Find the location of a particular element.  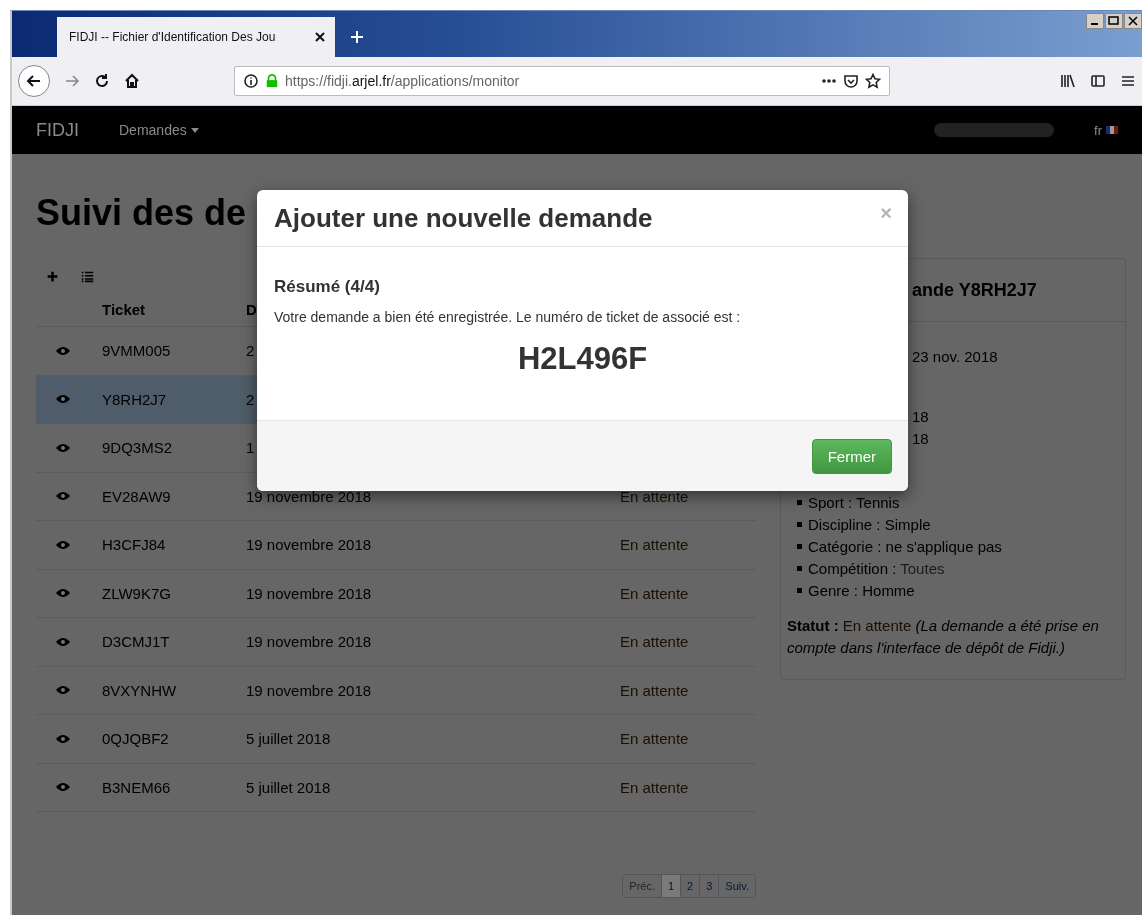

reload-icon is located at coordinates (102, 81).